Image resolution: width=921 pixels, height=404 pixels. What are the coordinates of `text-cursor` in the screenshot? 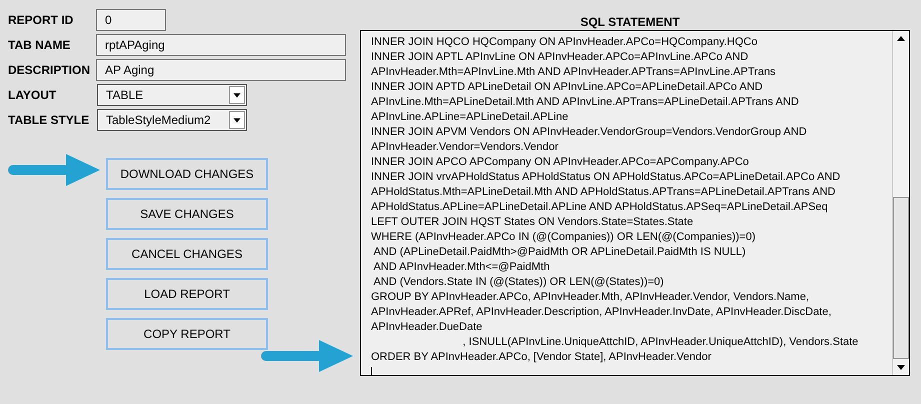 It's located at (371, 371).